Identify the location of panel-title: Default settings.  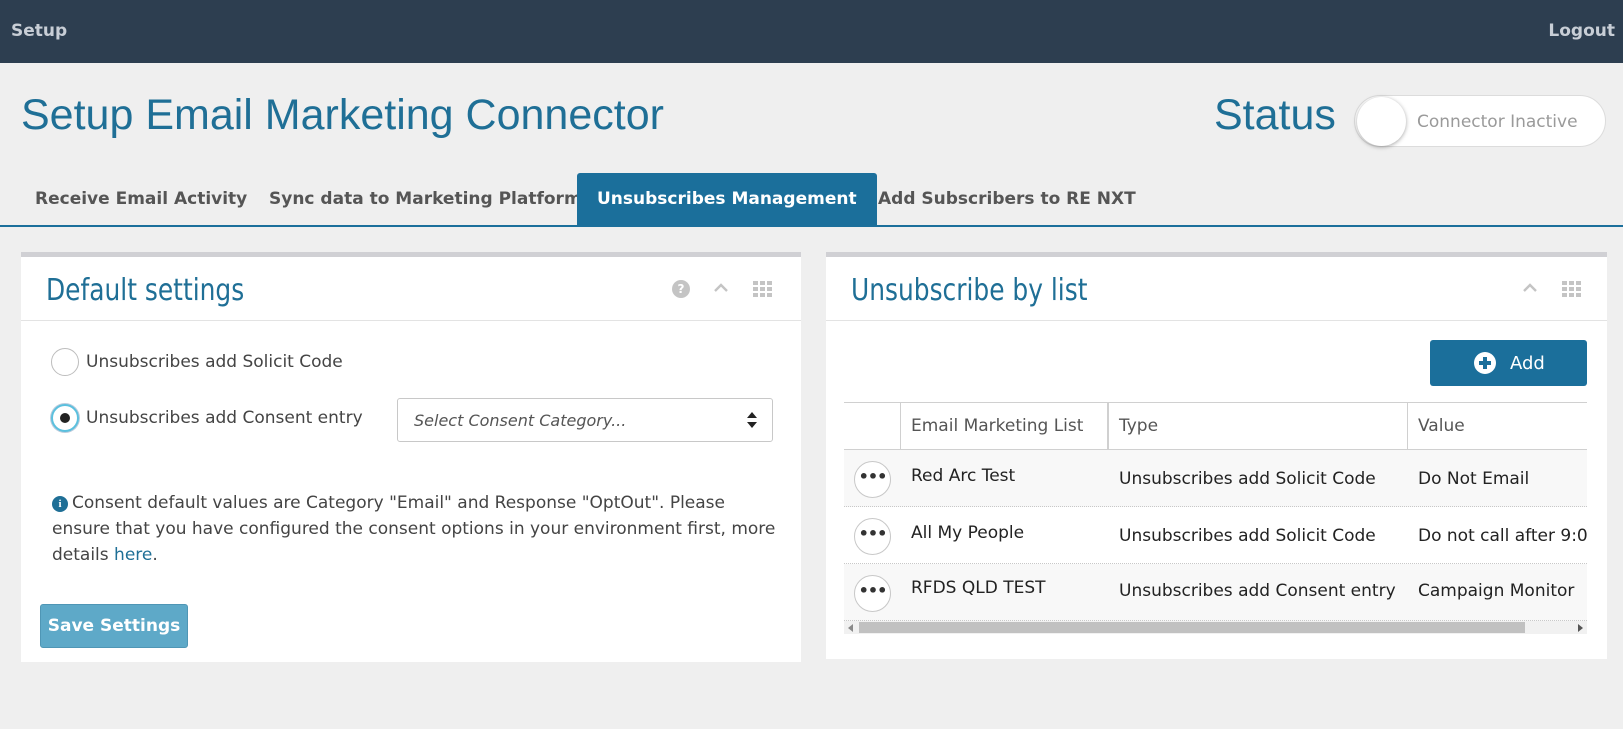
(145, 290).